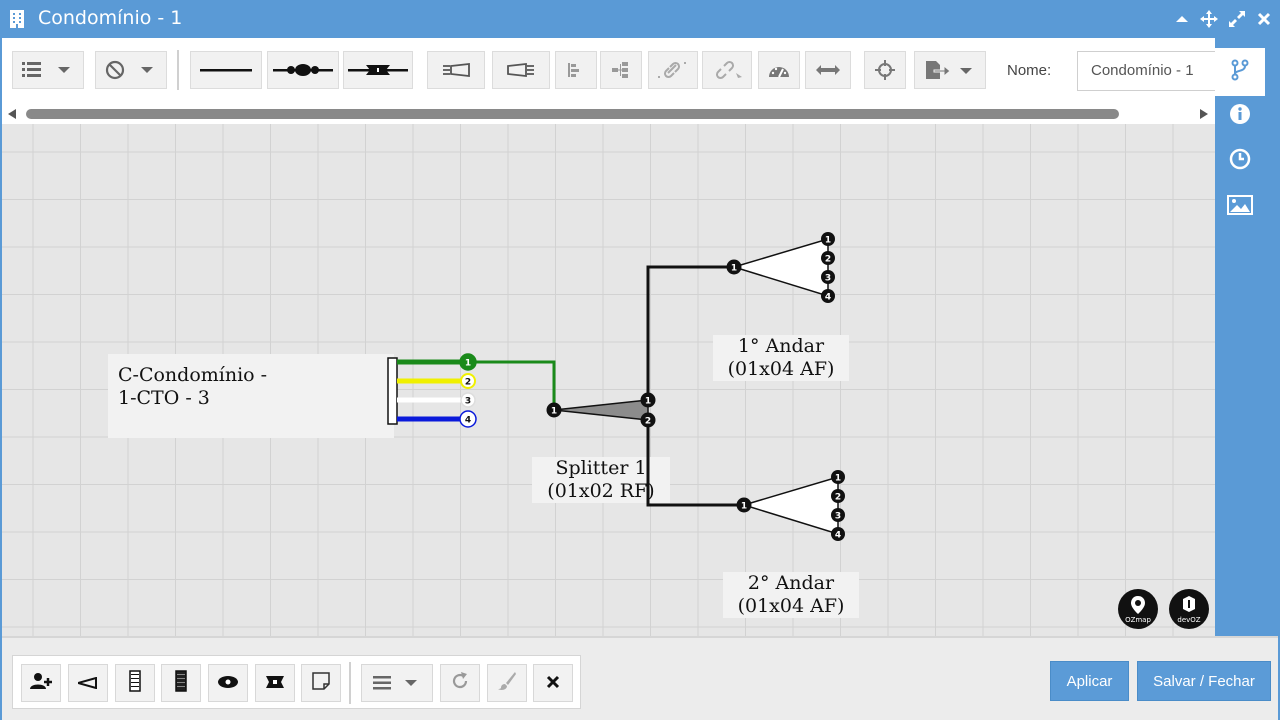 This screenshot has height=720, width=1280. I want to click on fiber-port-3: 3, so click(468, 400).